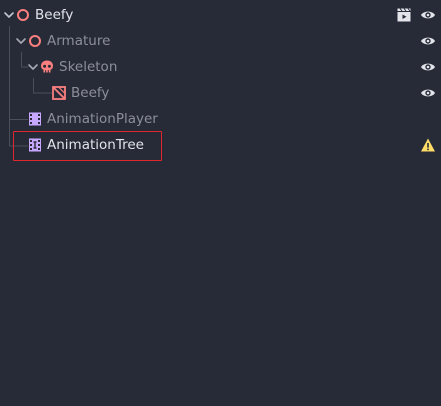  I want to click on tree-row-skeleton: Skeleton, so click(220, 67).